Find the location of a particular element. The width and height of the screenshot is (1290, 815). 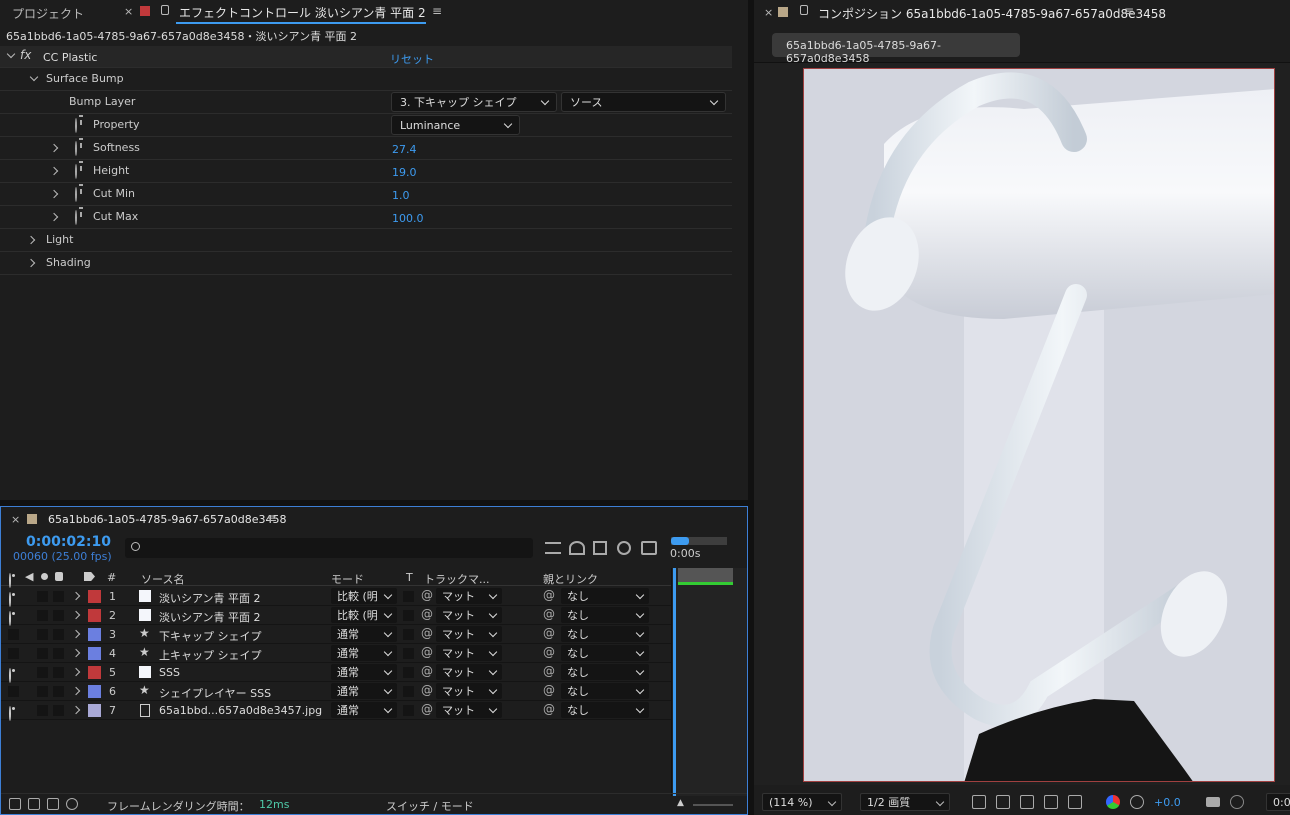

layer-name: 65a1bbd...657a0d8e3457.jpg is located at coordinates (240, 710).